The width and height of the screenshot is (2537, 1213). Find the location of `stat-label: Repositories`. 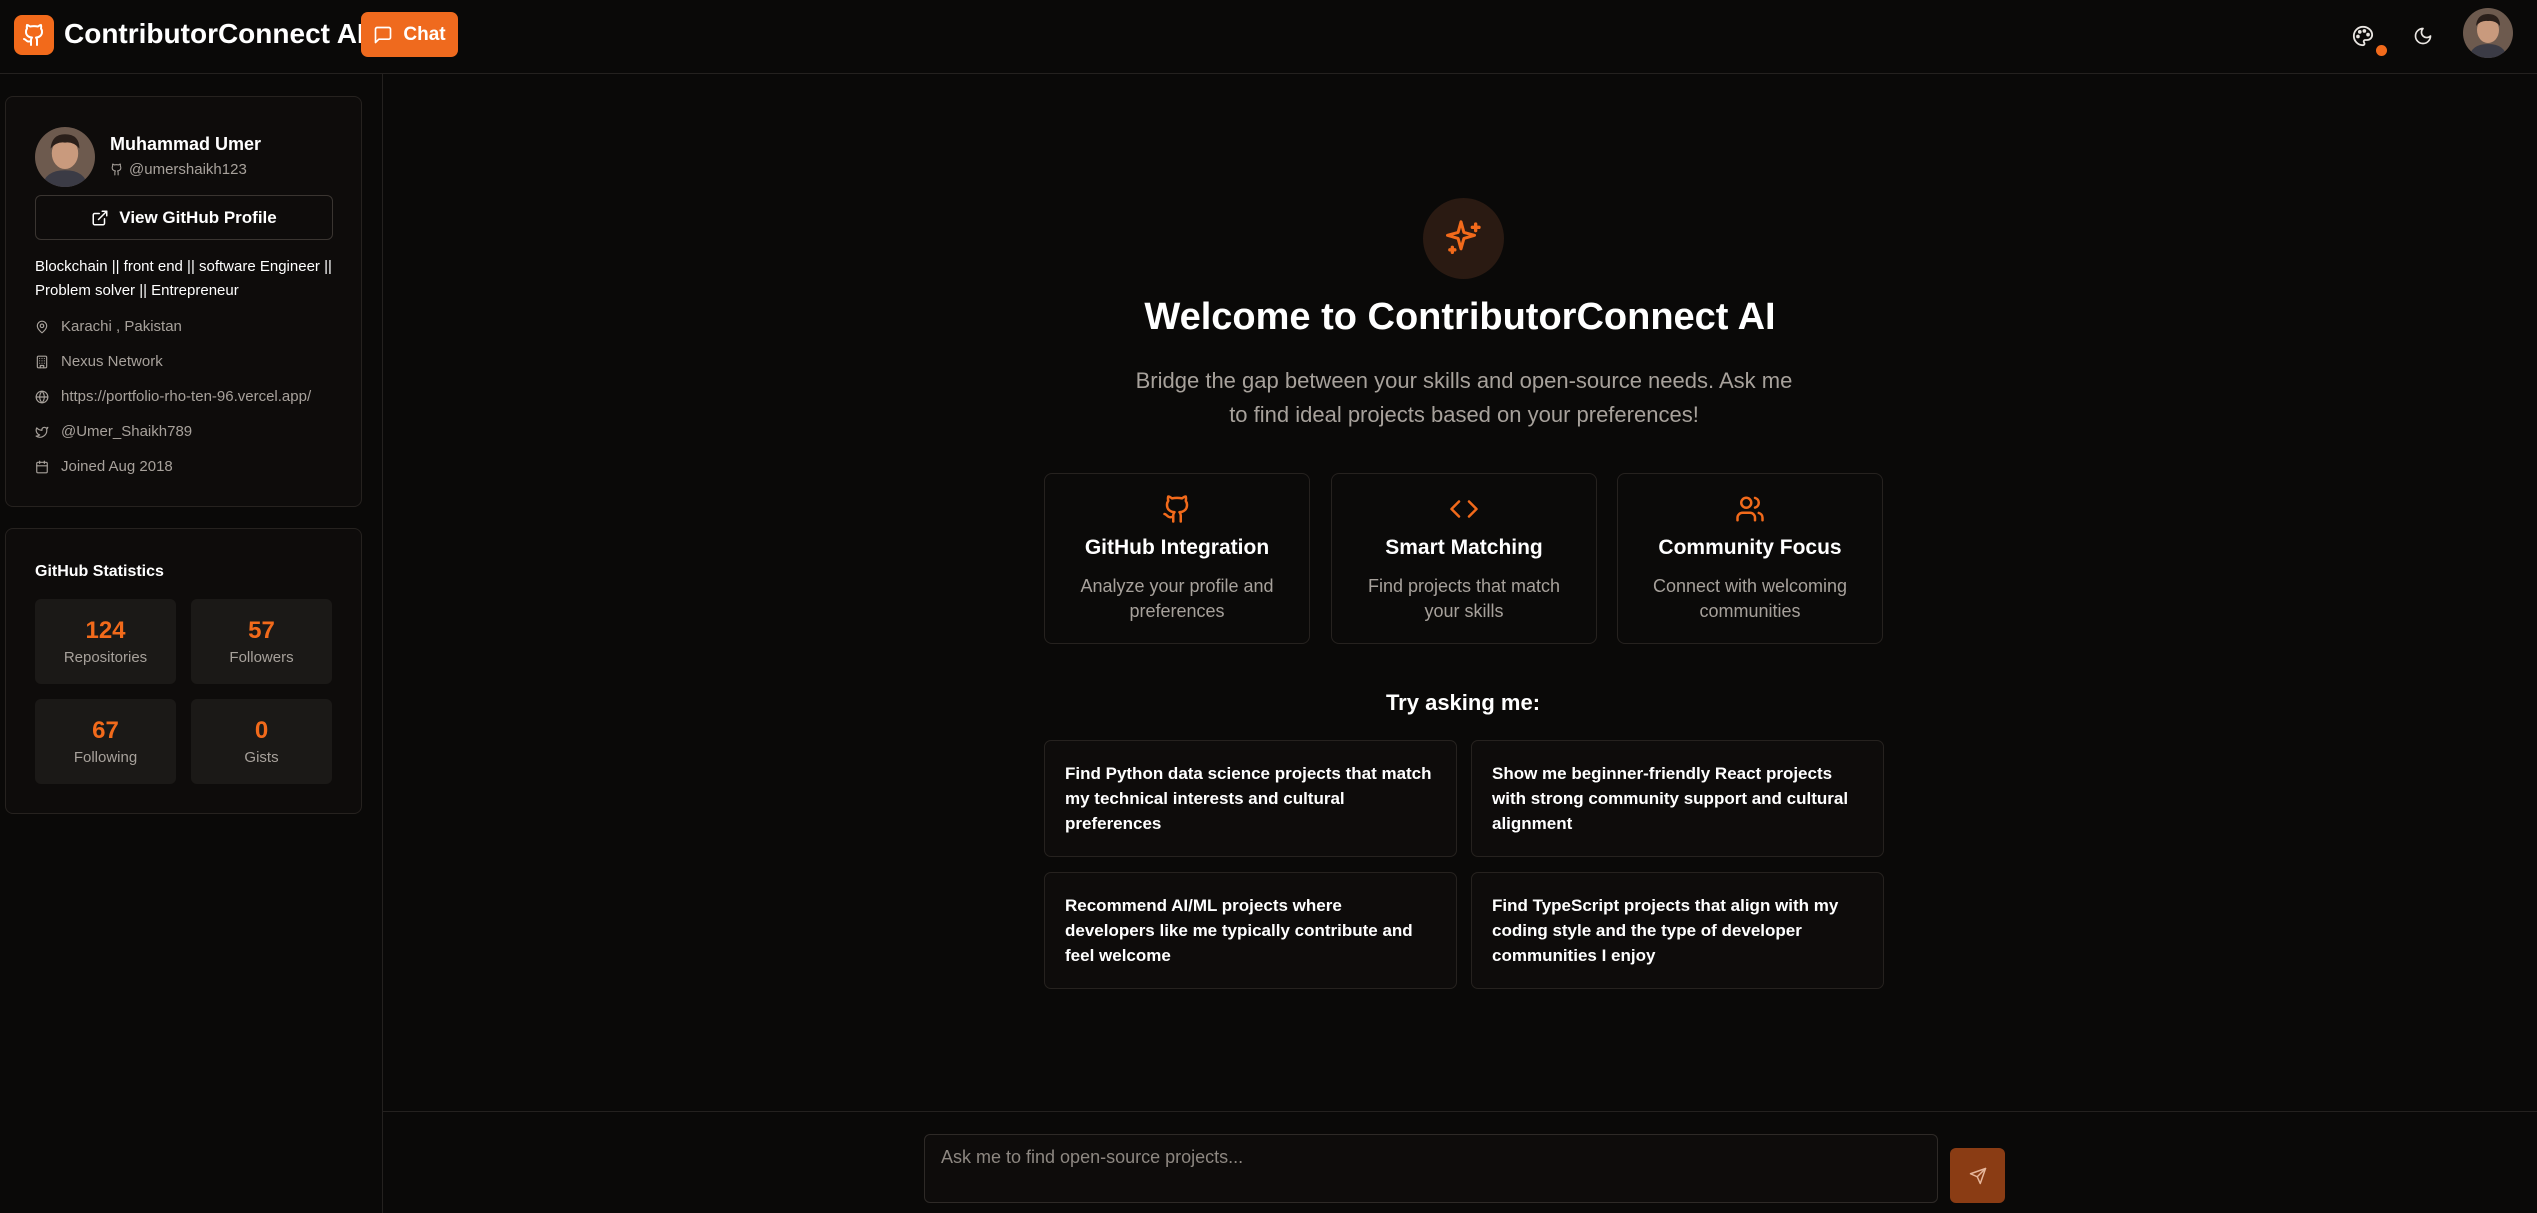

stat-label: Repositories is located at coordinates (105, 657).